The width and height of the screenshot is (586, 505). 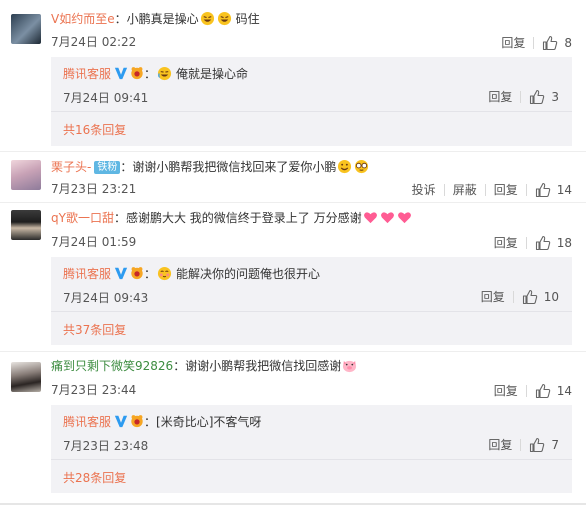 I want to click on username: 痛到只剩下微笑92826, so click(x=112, y=366).